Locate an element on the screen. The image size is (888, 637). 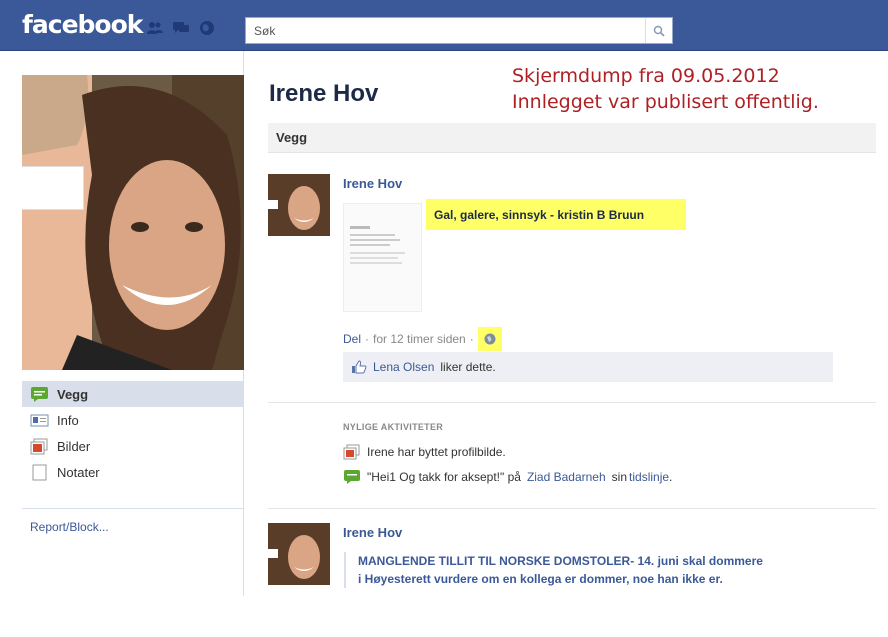
likes-bar: Lena Olsen liker dette. is located at coordinates (588, 367).